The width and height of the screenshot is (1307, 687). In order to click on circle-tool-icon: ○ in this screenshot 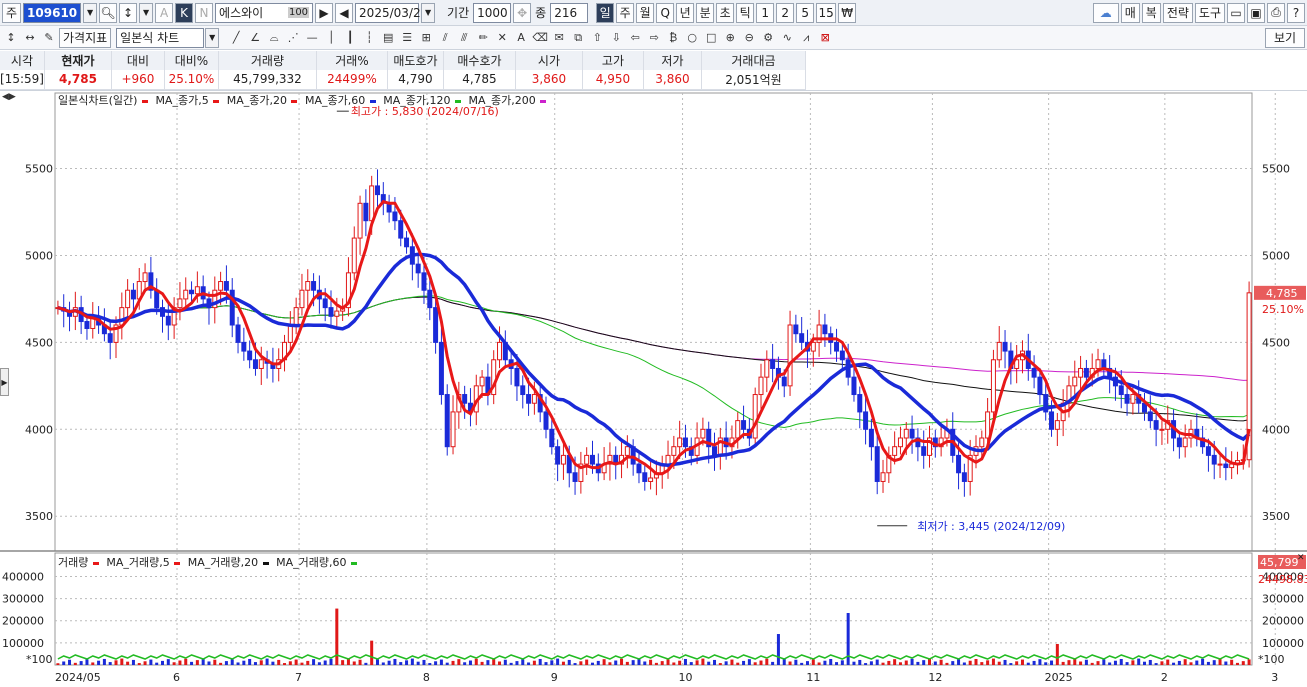, I will do `click(692, 38)`.